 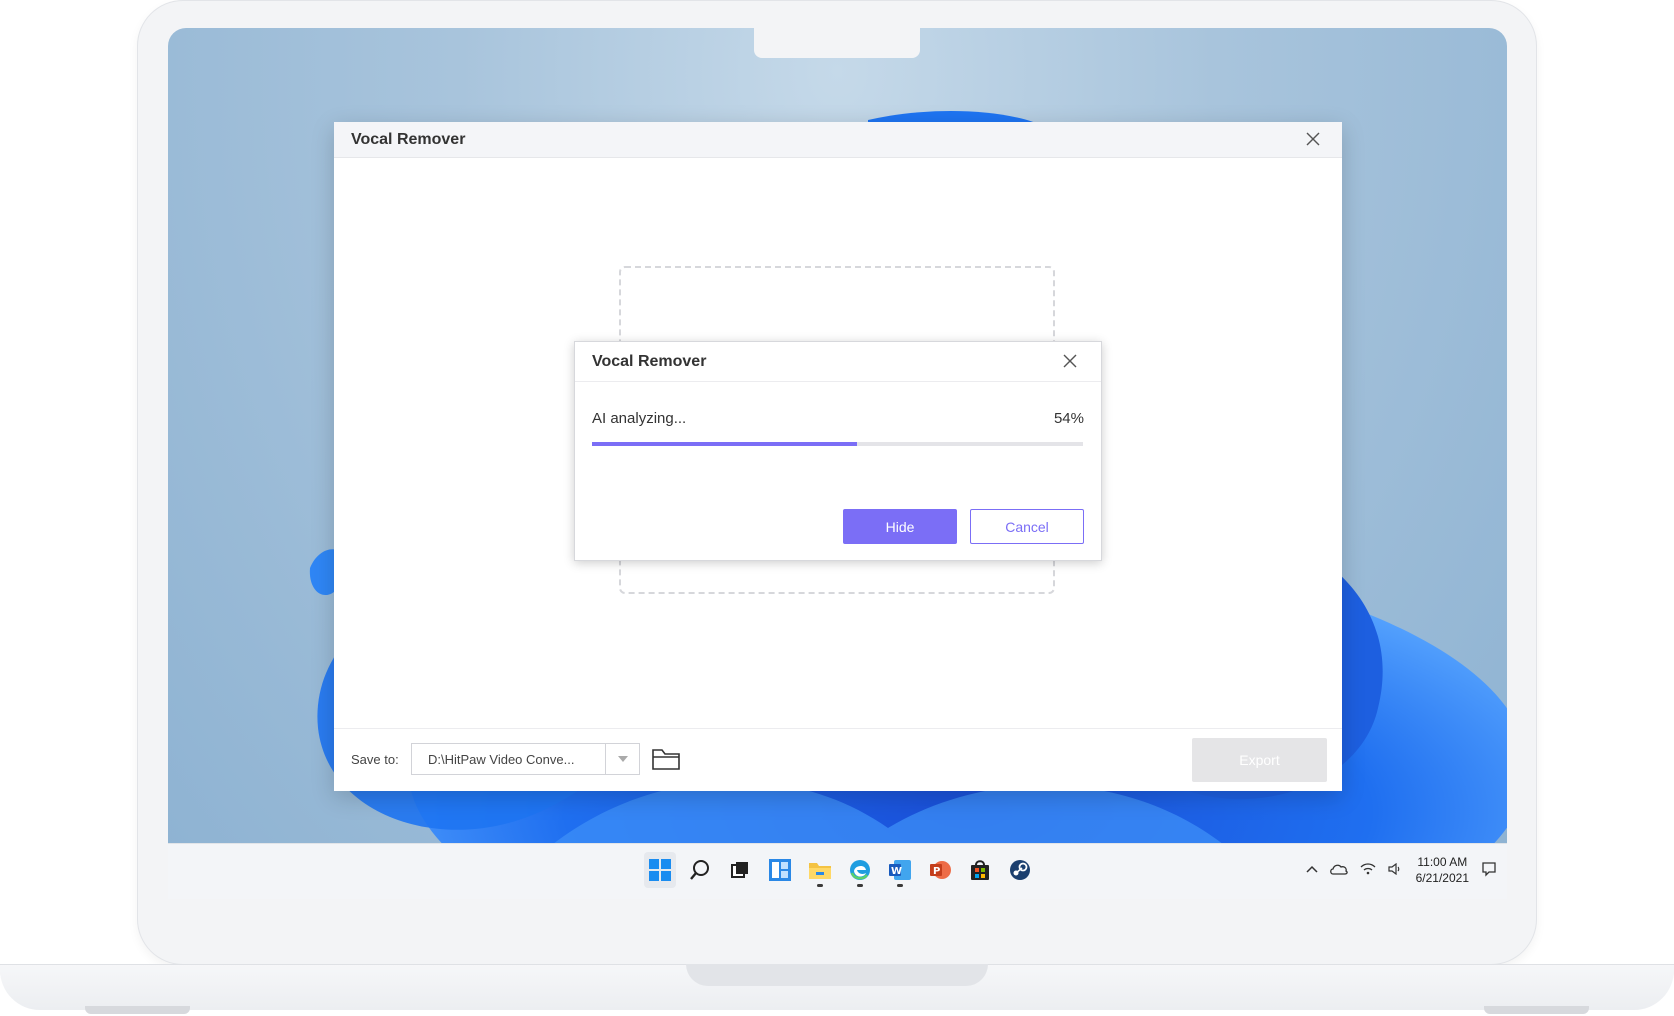 I want to click on windows-start-icon, so click(x=660, y=870).